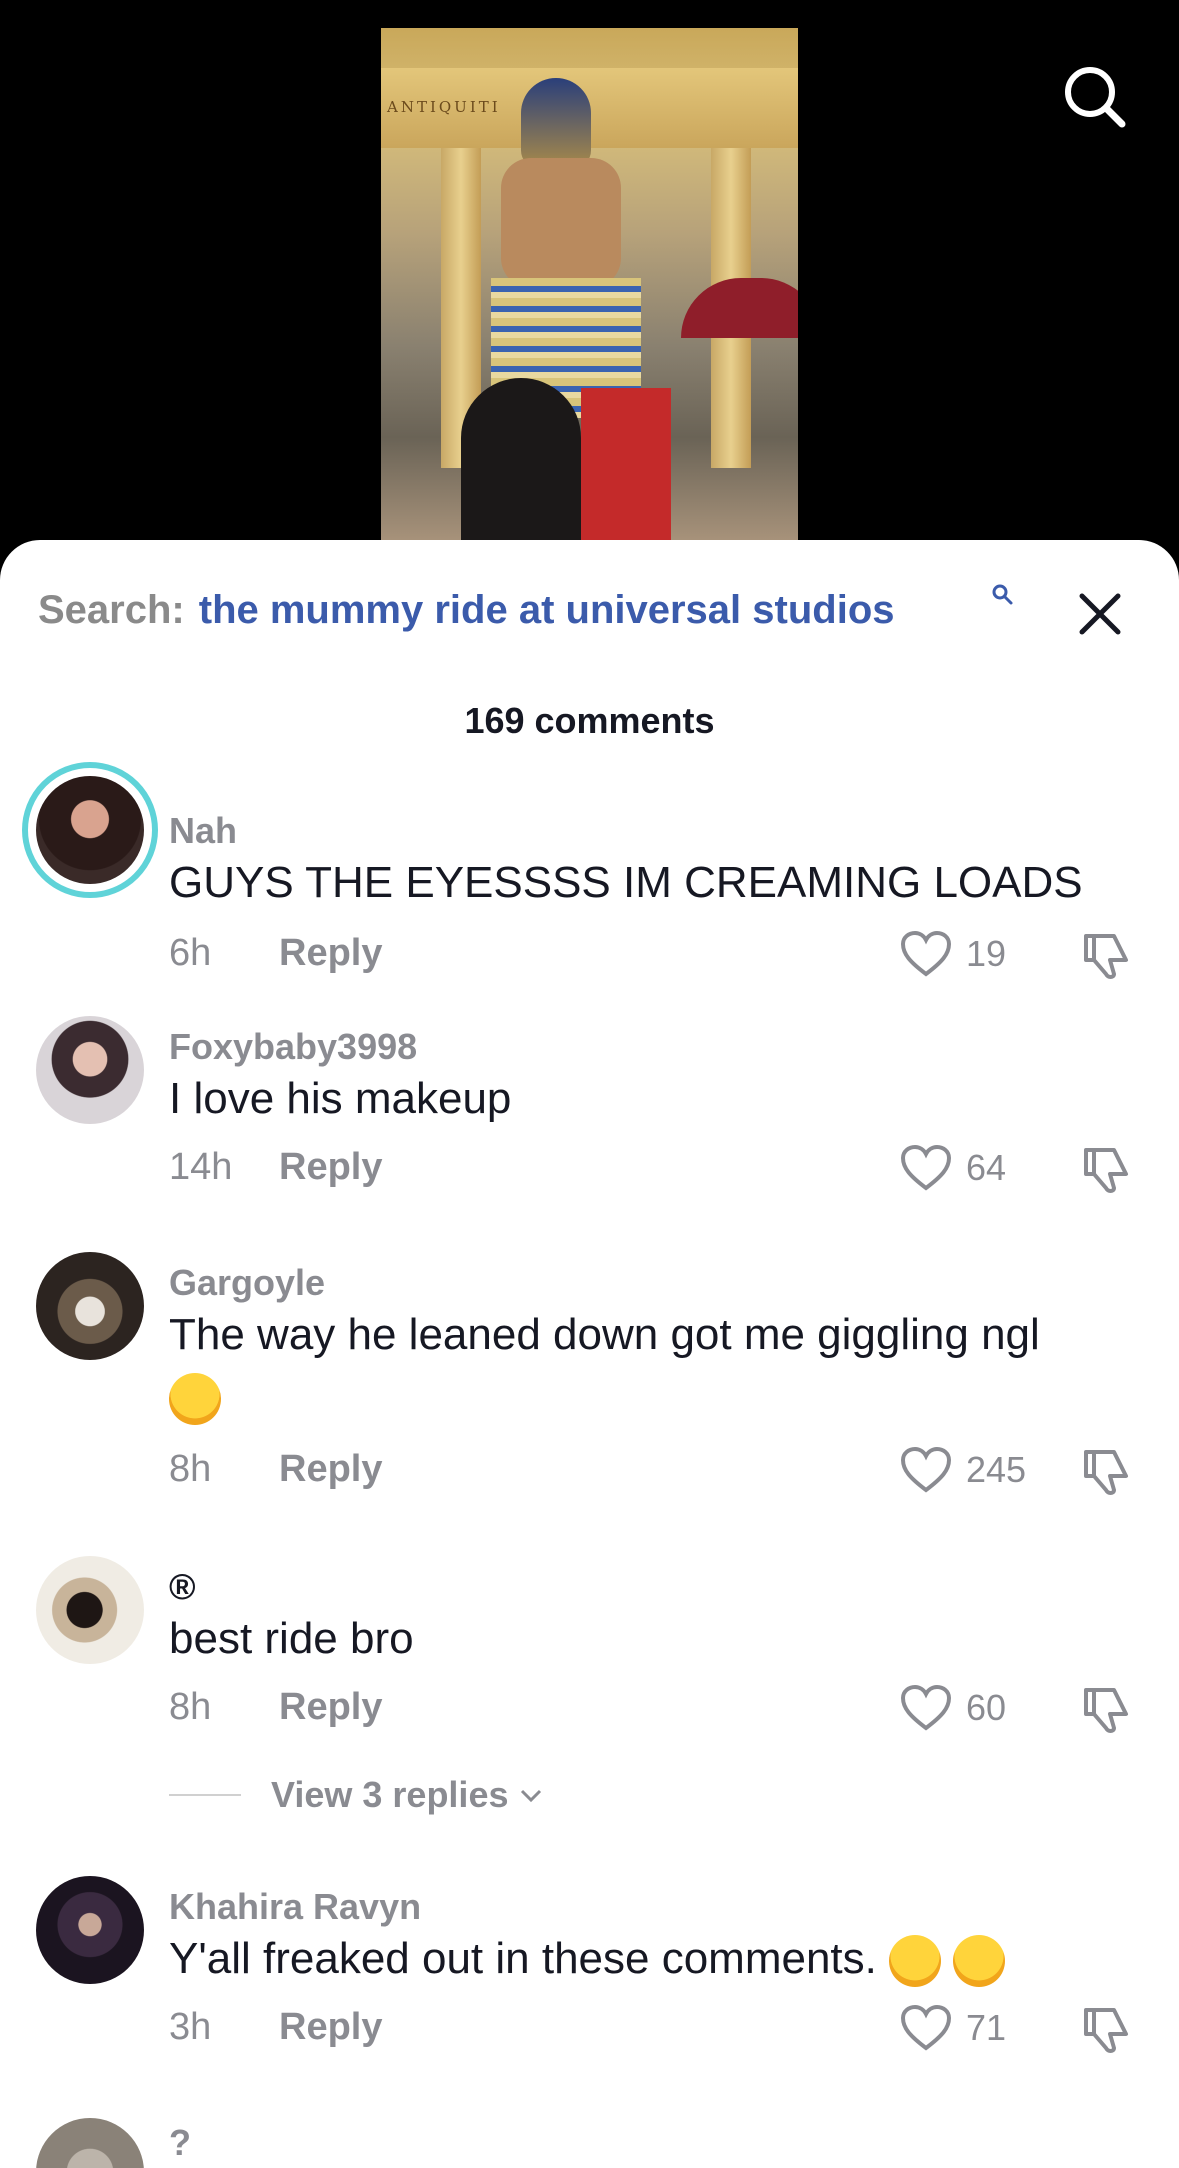 The width and height of the screenshot is (1179, 2168). I want to click on comment-meta: 14h Reply, so click(275, 1167).